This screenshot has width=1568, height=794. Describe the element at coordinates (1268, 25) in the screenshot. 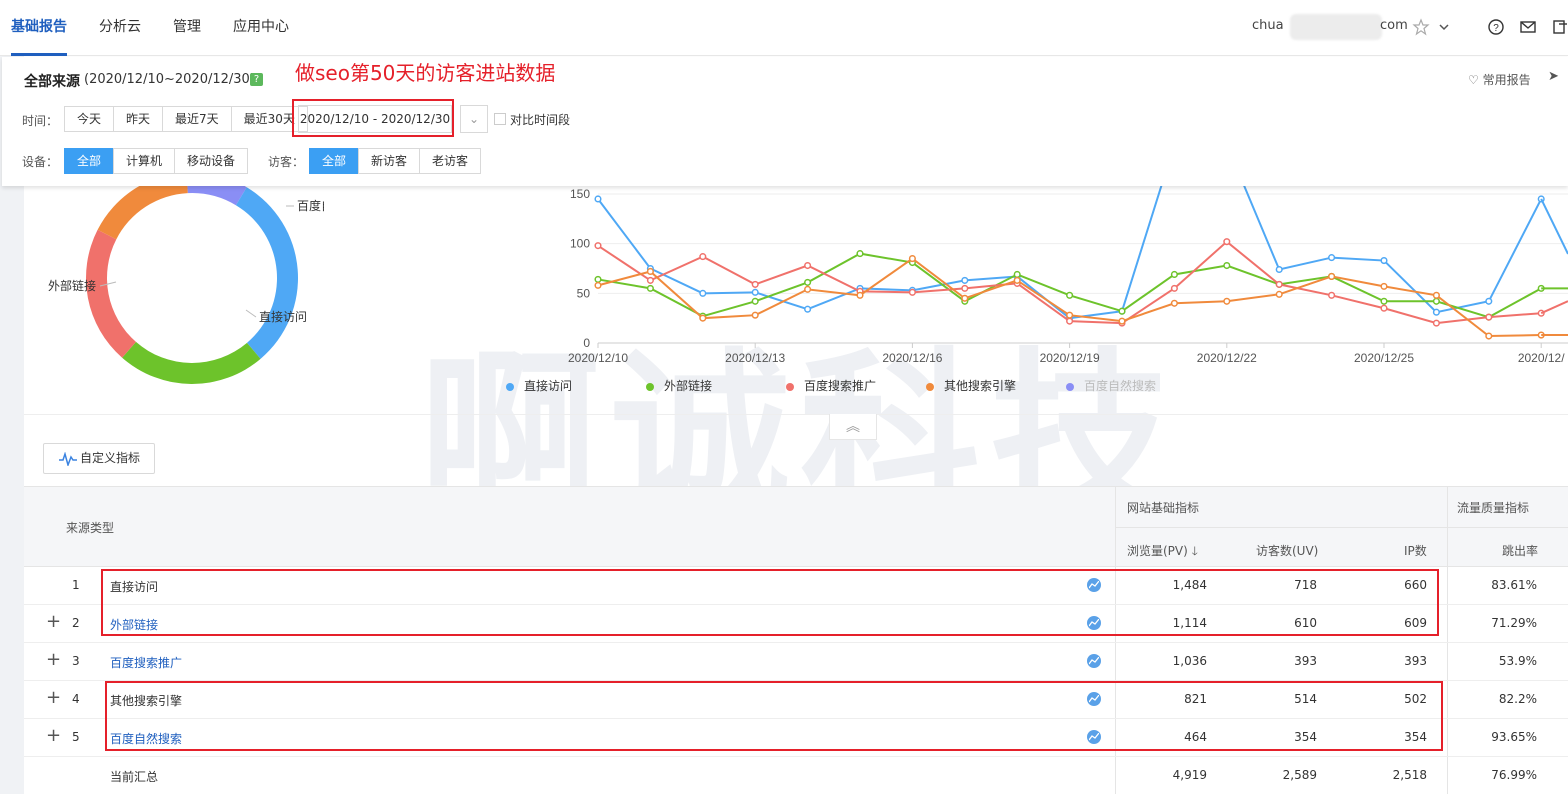

I see `user-account-prefix: chua` at that location.